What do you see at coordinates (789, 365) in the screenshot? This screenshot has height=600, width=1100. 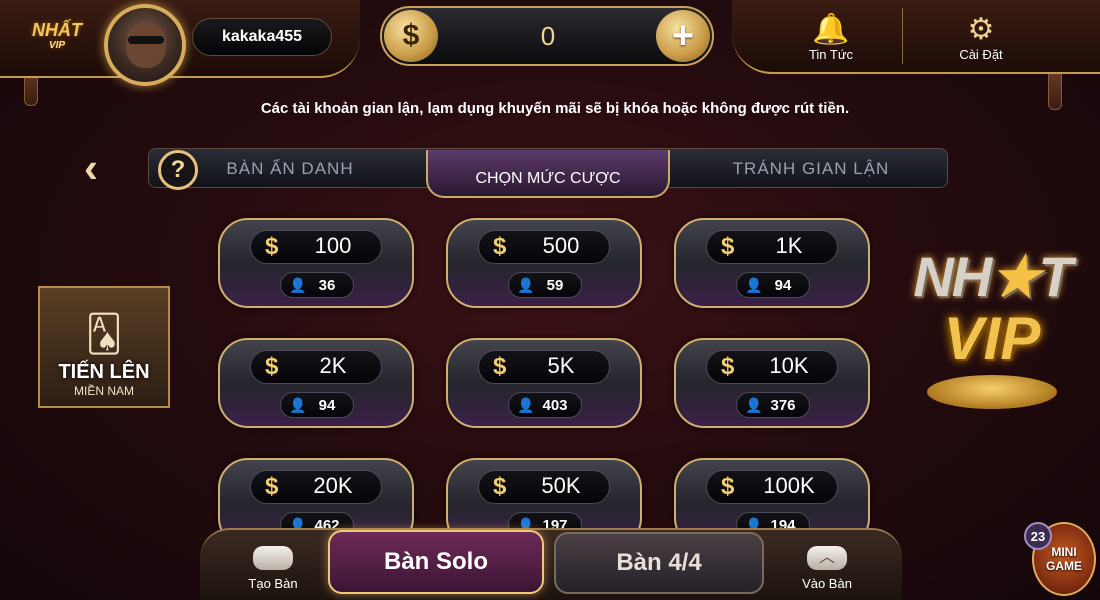 I see `bet-amount: 10K` at bounding box center [789, 365].